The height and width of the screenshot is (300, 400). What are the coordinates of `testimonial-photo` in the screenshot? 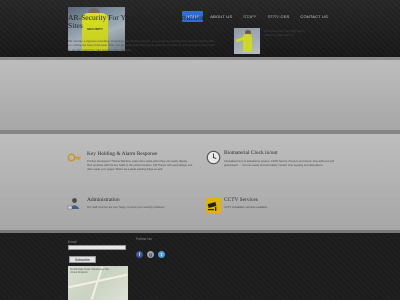 It's located at (247, 41).